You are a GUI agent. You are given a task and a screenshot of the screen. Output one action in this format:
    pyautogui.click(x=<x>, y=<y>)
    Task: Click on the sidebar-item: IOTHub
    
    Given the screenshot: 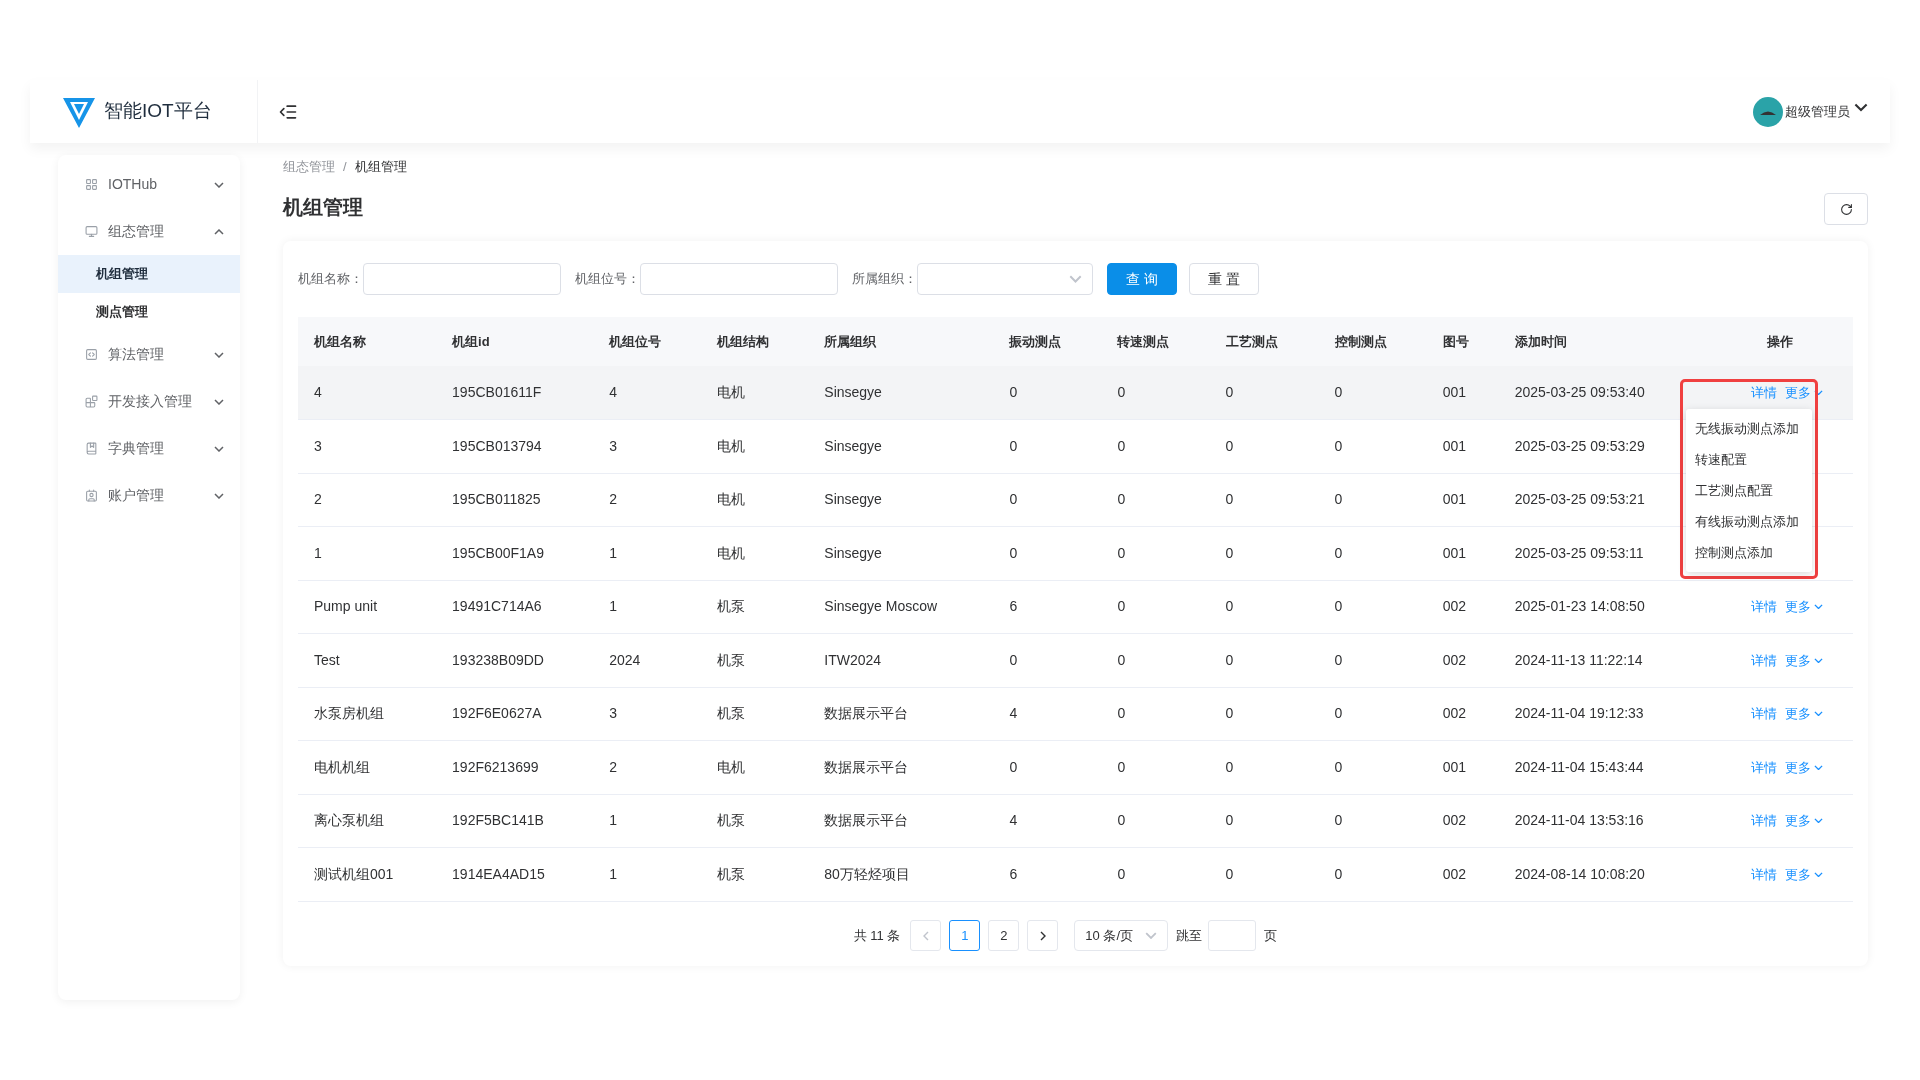 What is the action you would take?
    pyautogui.click(x=149, y=184)
    